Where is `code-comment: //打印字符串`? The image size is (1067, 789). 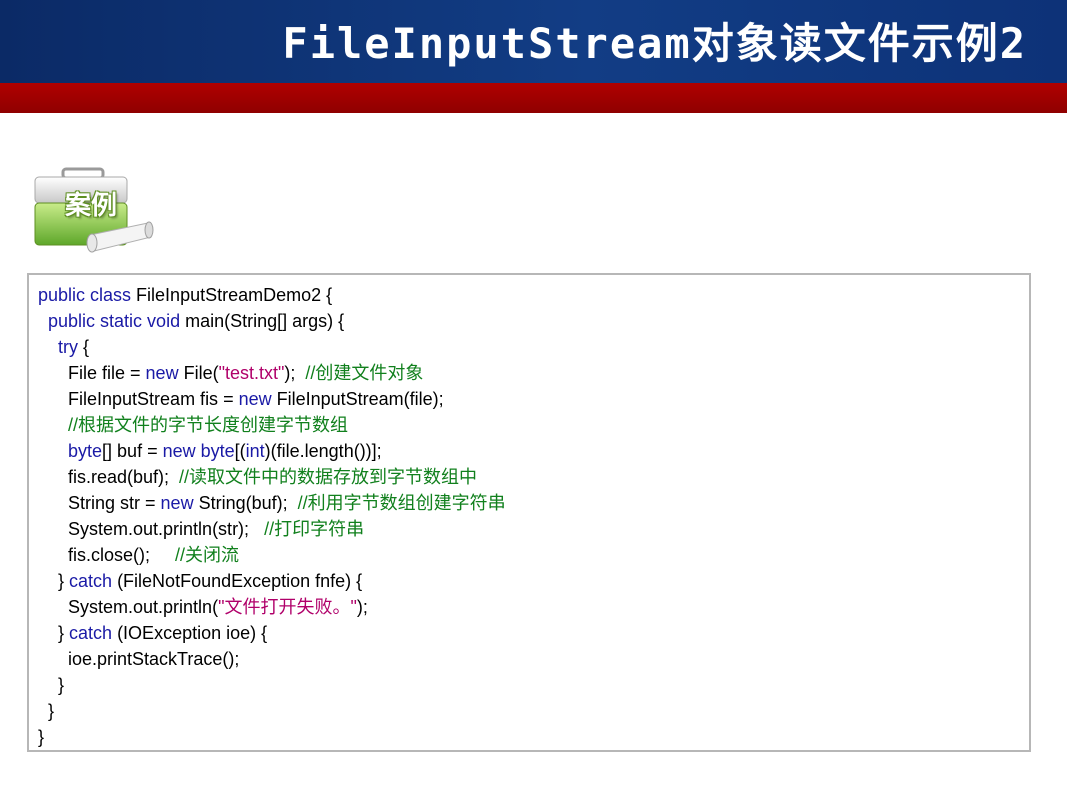 code-comment: //打印字符串 is located at coordinates (314, 529).